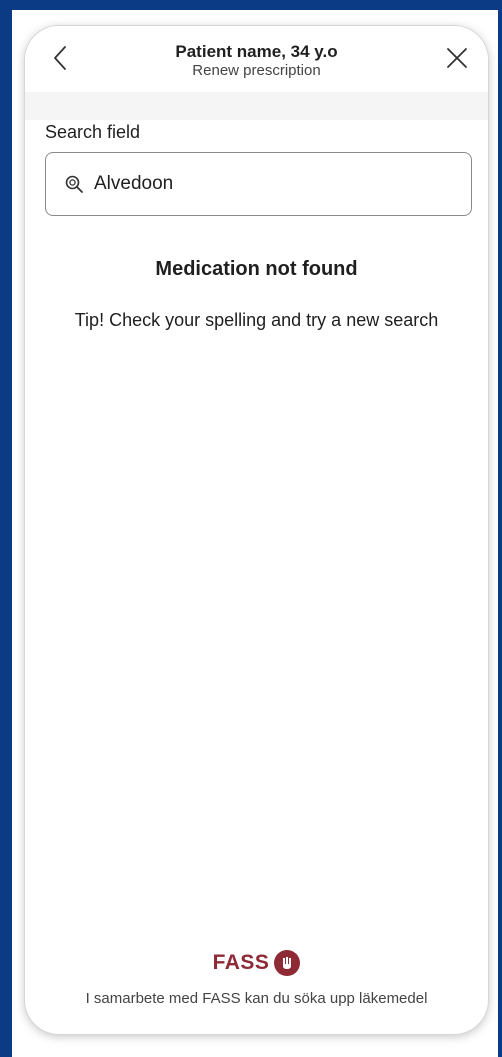 This screenshot has height=1057, width=502. What do you see at coordinates (93, 132) in the screenshot?
I see `search-label: Search field` at bounding box center [93, 132].